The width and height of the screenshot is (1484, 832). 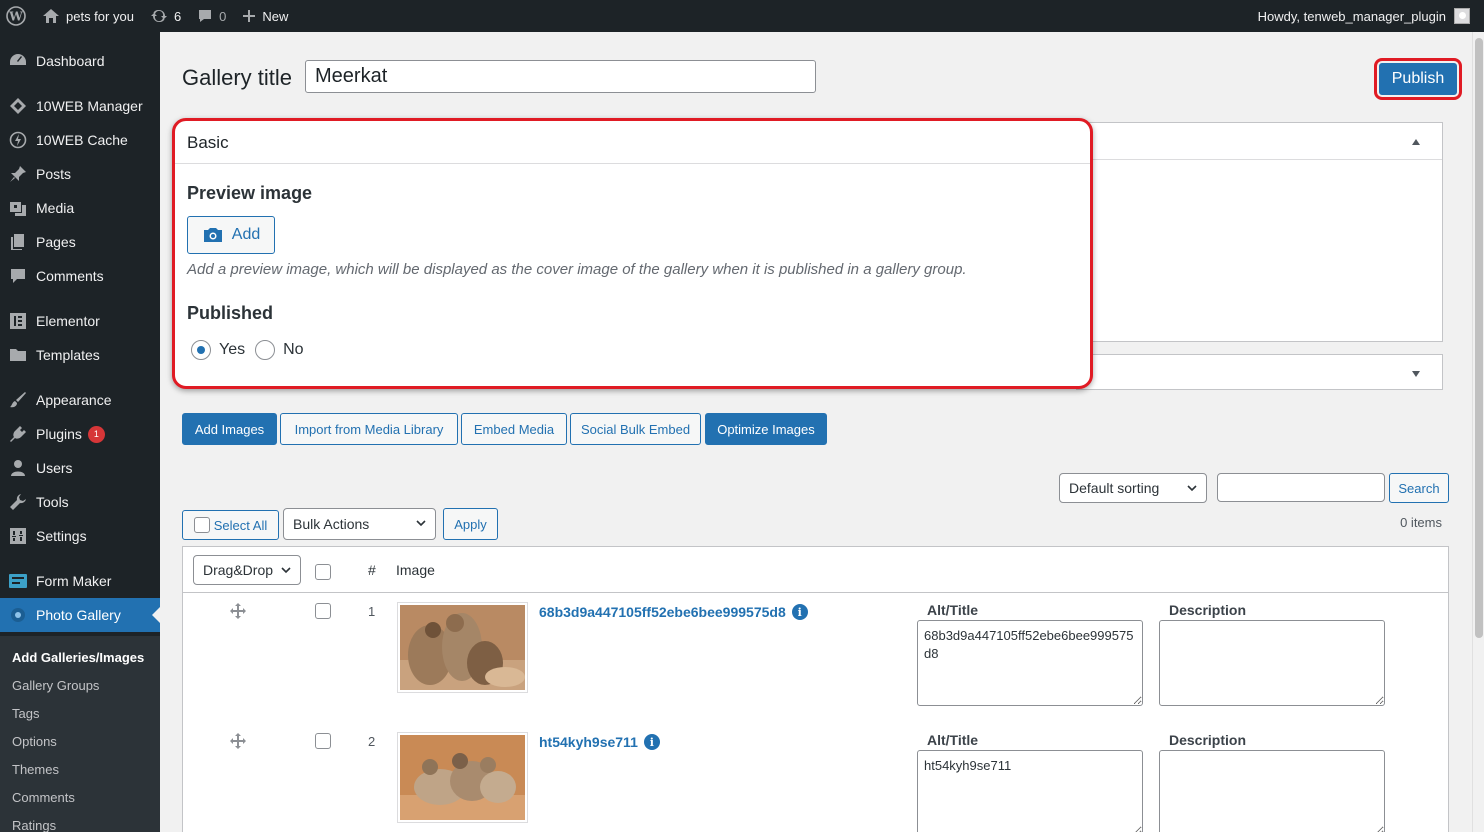 I want to click on comments-link: 0, so click(x=211, y=16).